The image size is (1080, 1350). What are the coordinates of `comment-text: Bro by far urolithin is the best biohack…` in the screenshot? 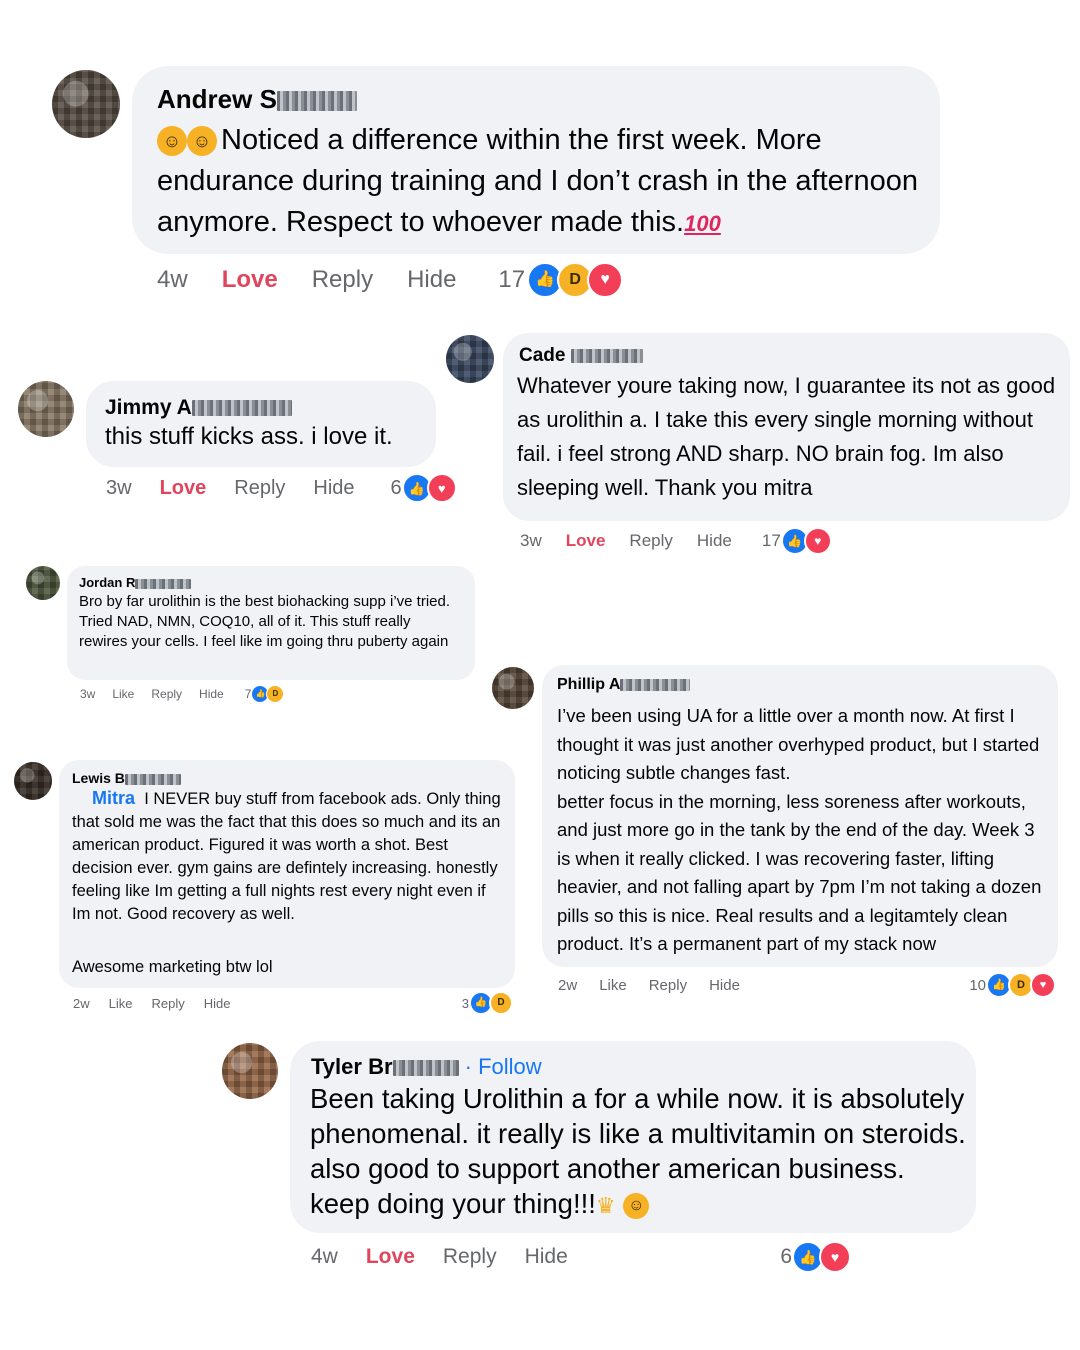 It's located at (265, 621).